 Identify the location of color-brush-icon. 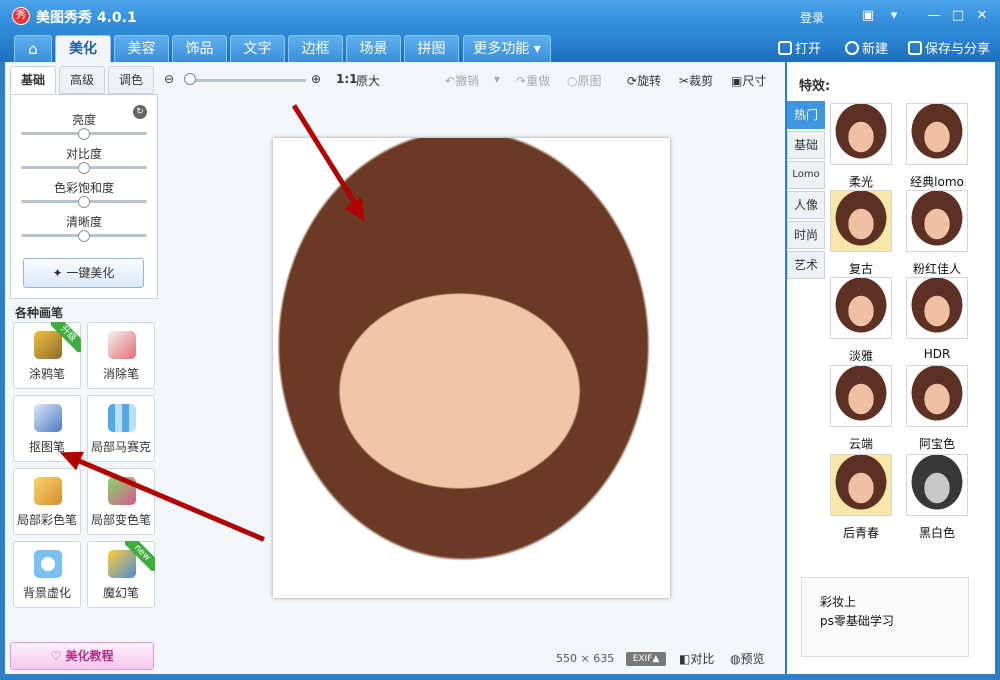
(48, 491).